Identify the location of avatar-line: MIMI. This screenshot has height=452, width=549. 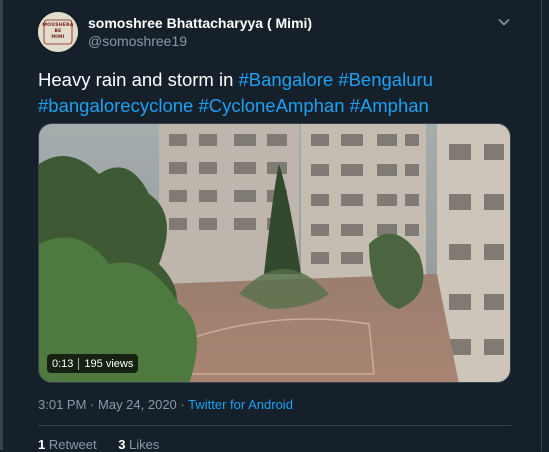
(58, 37).